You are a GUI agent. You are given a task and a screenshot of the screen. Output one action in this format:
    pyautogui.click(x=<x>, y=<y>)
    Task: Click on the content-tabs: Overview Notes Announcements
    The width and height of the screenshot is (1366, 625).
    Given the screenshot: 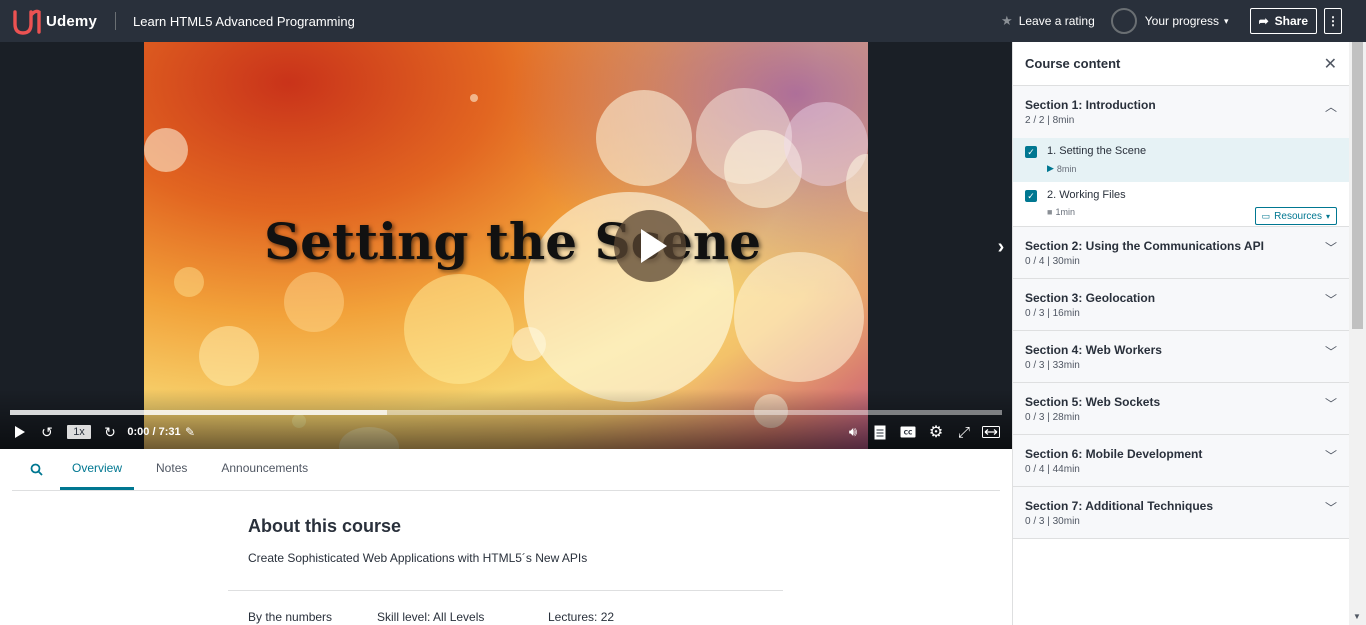 What is the action you would take?
    pyautogui.click(x=506, y=470)
    